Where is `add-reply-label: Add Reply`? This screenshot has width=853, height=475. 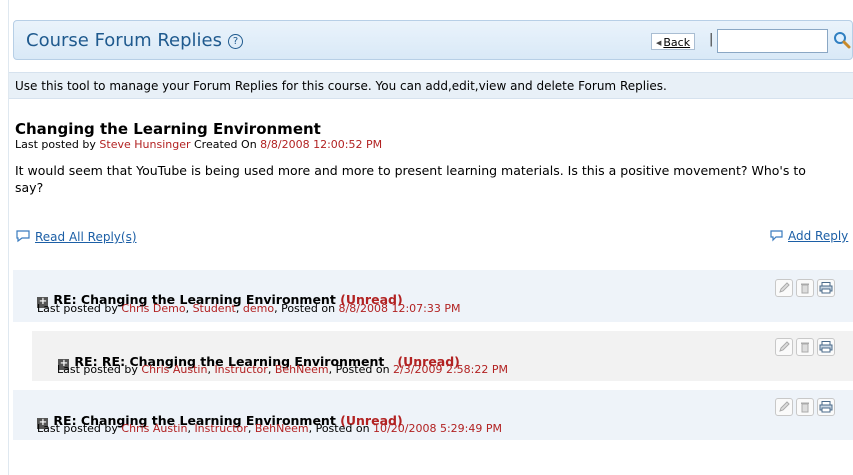 add-reply-label: Add Reply is located at coordinates (818, 236).